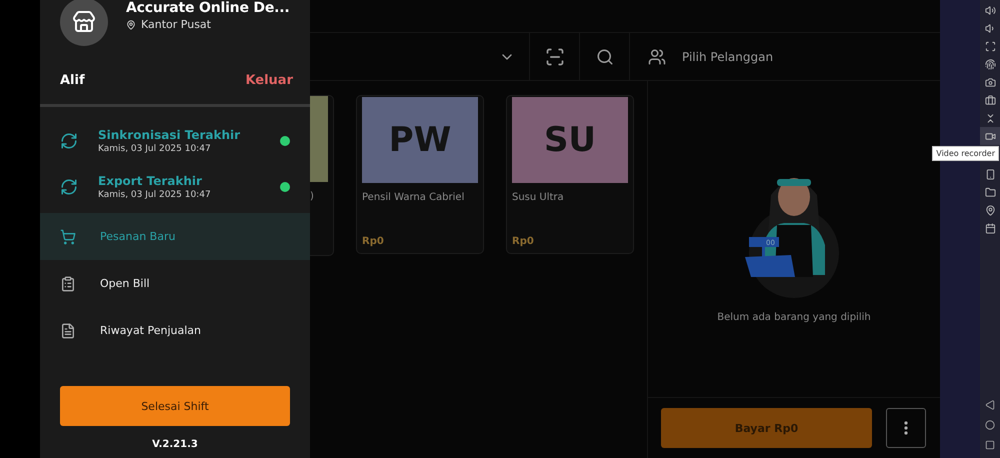 This screenshot has width=1000, height=458. What do you see at coordinates (420, 140) in the screenshot?
I see `product-image: PW` at bounding box center [420, 140].